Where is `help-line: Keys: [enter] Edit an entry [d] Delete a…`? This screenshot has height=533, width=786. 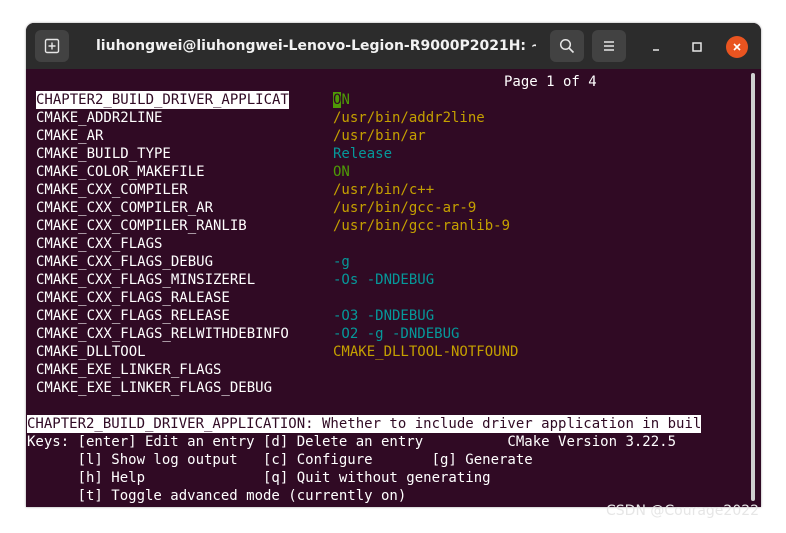 help-line: Keys: [enter] Edit an entry [d] Delete a… is located at coordinates (352, 442).